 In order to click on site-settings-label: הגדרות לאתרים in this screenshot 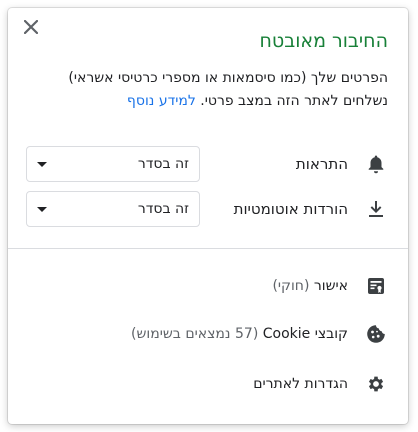, I will do `click(300, 384)`.